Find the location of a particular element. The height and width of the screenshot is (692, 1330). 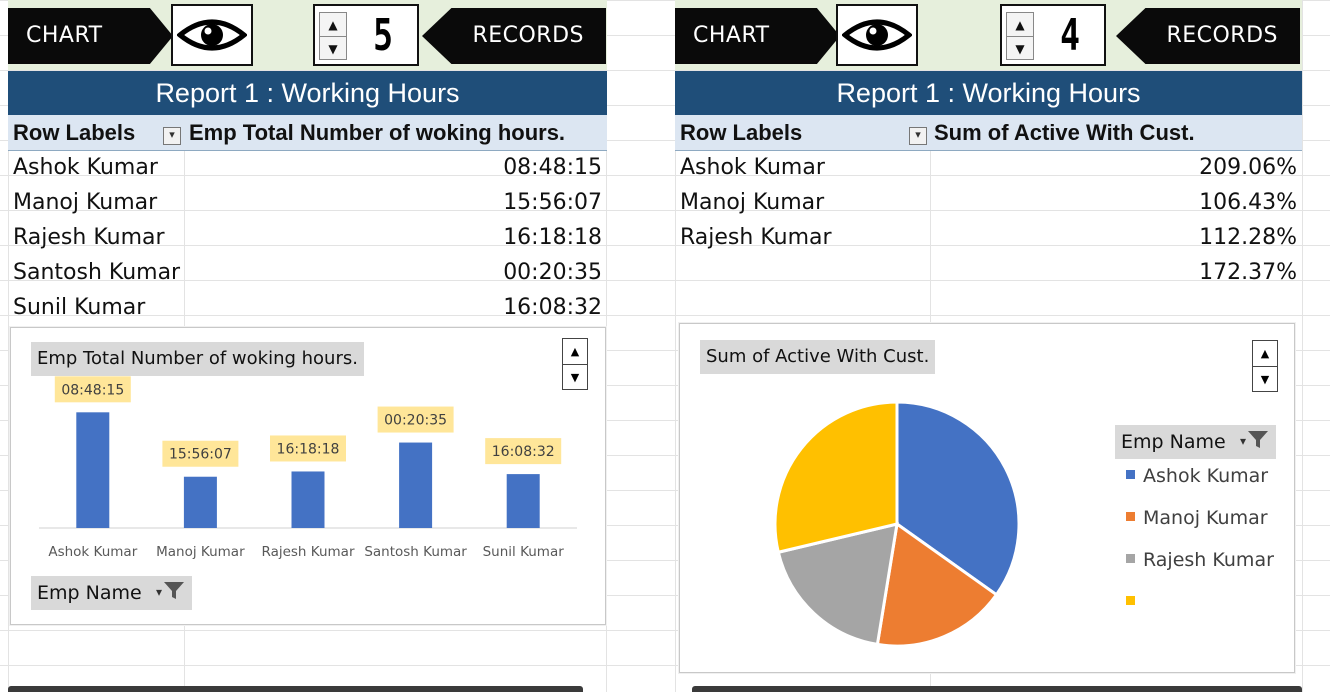

pivot-row: 172.37% is located at coordinates (988, 272).